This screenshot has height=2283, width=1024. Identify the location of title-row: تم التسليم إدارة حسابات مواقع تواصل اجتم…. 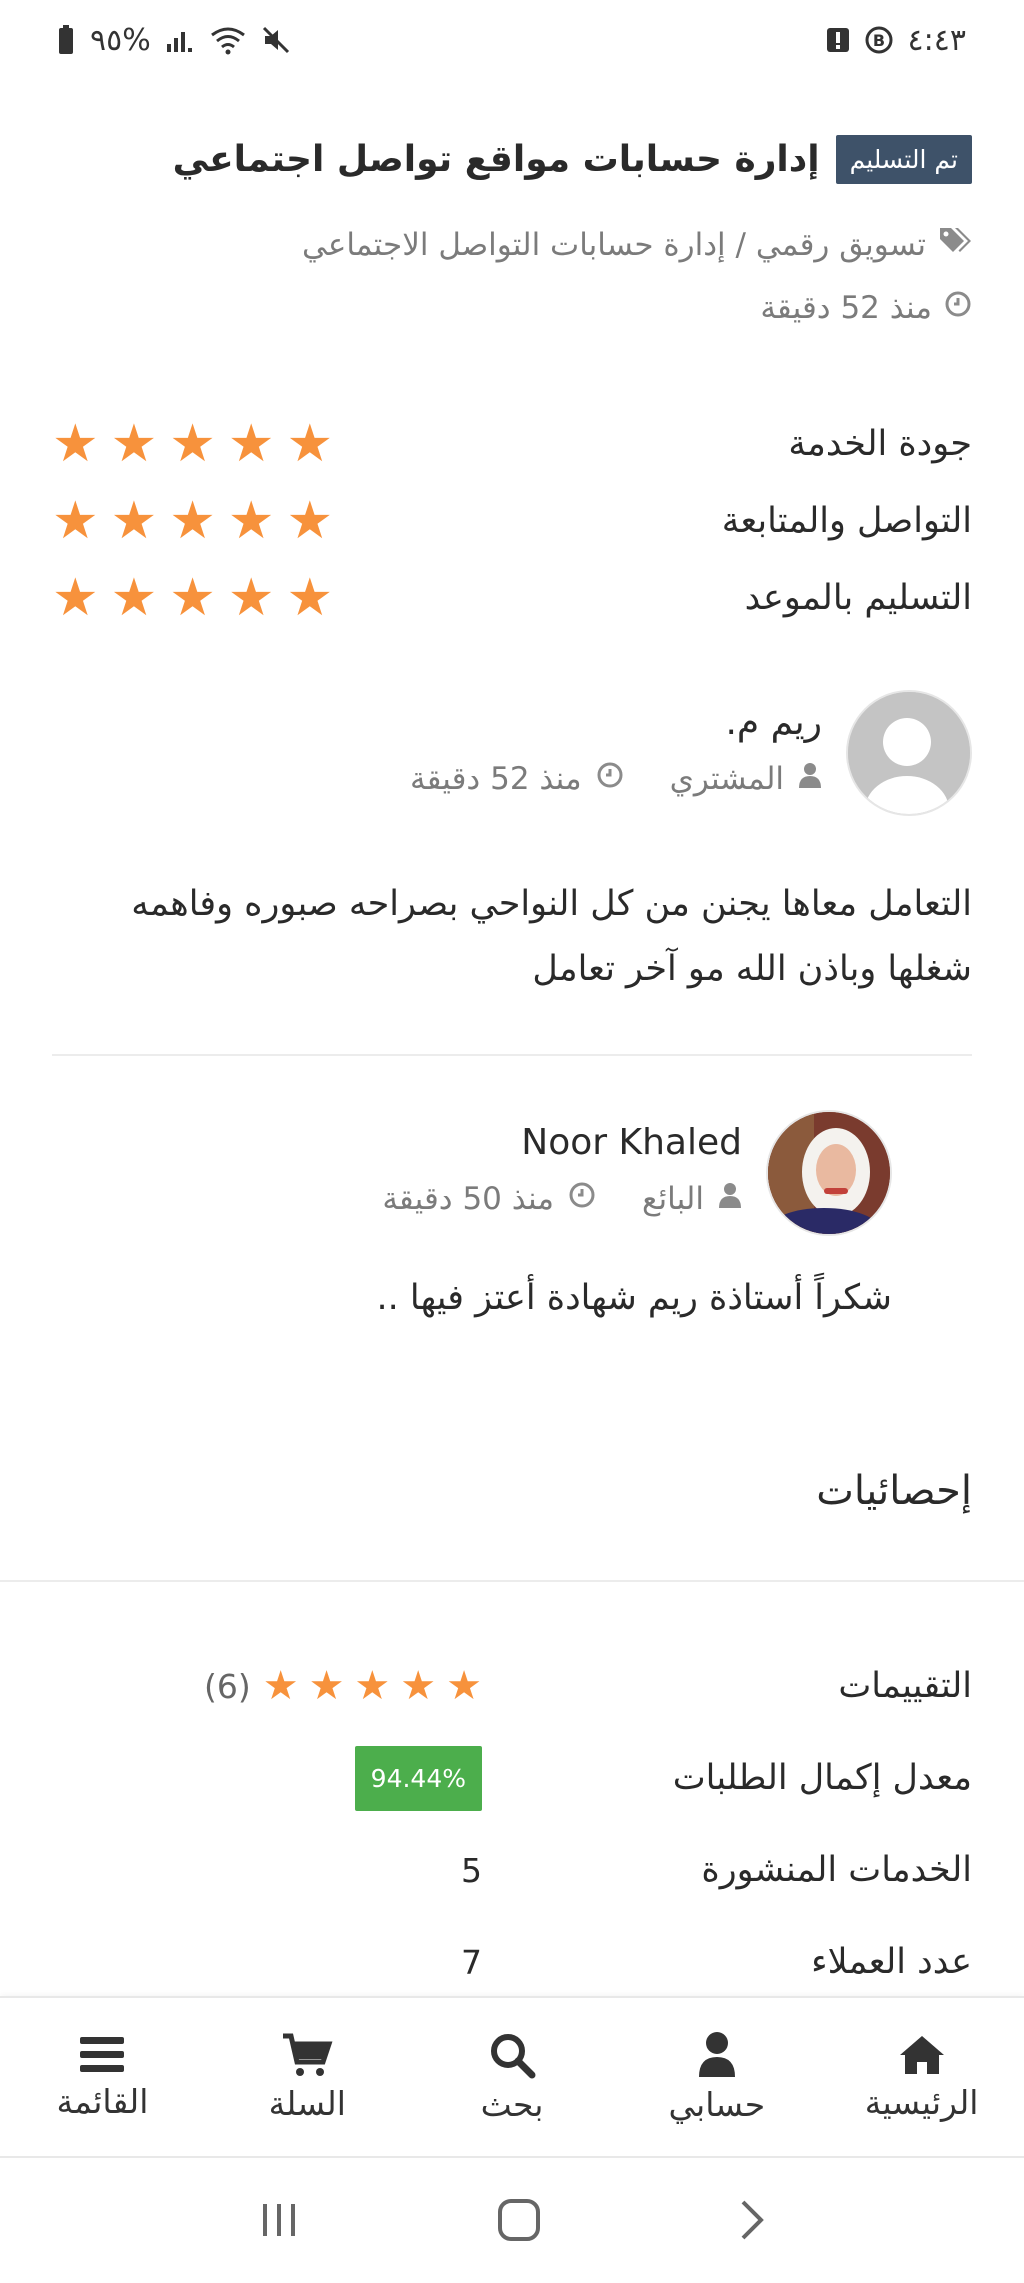
(512, 159).